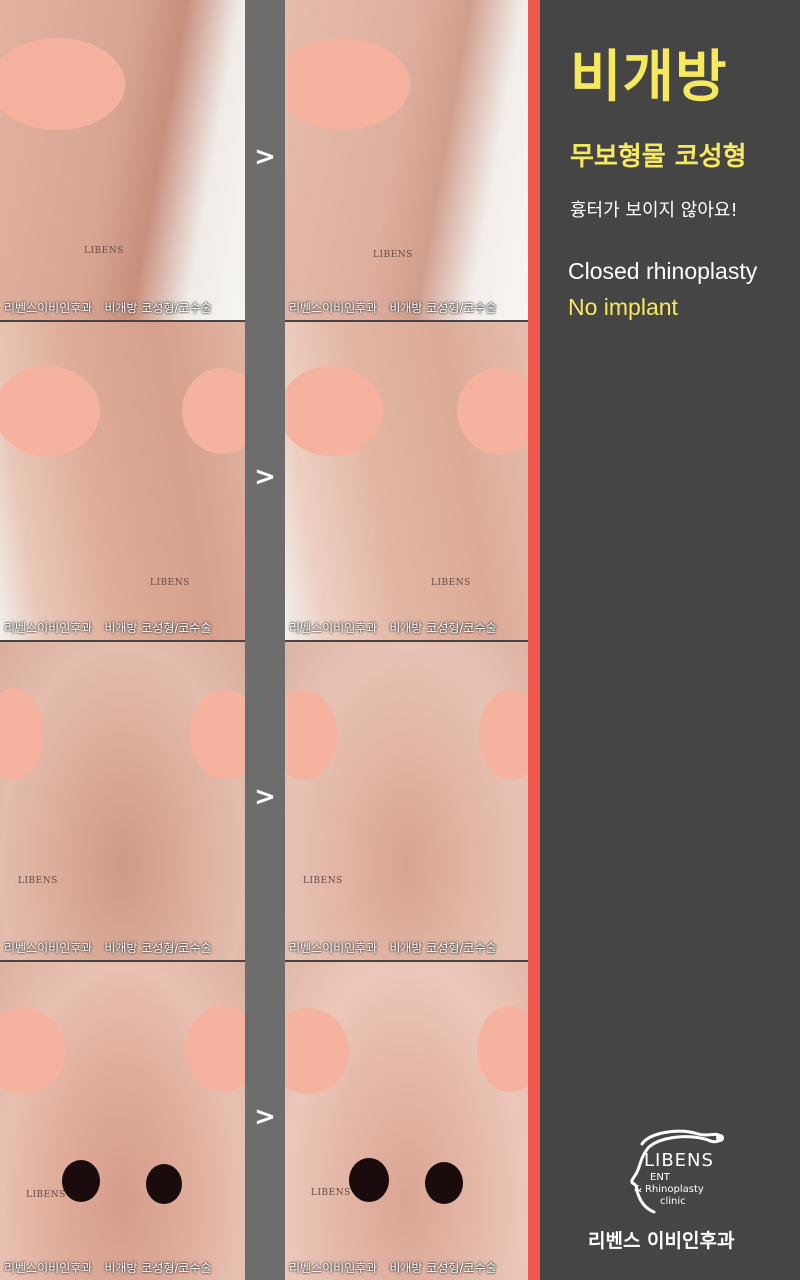 The width and height of the screenshot is (800, 1280). What do you see at coordinates (673, 1201) in the screenshot?
I see `logo-line-clinic: clinic` at bounding box center [673, 1201].